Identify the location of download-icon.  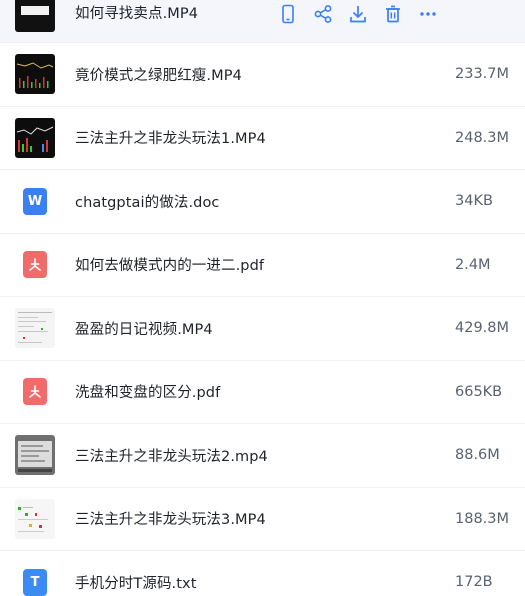
(358, 14).